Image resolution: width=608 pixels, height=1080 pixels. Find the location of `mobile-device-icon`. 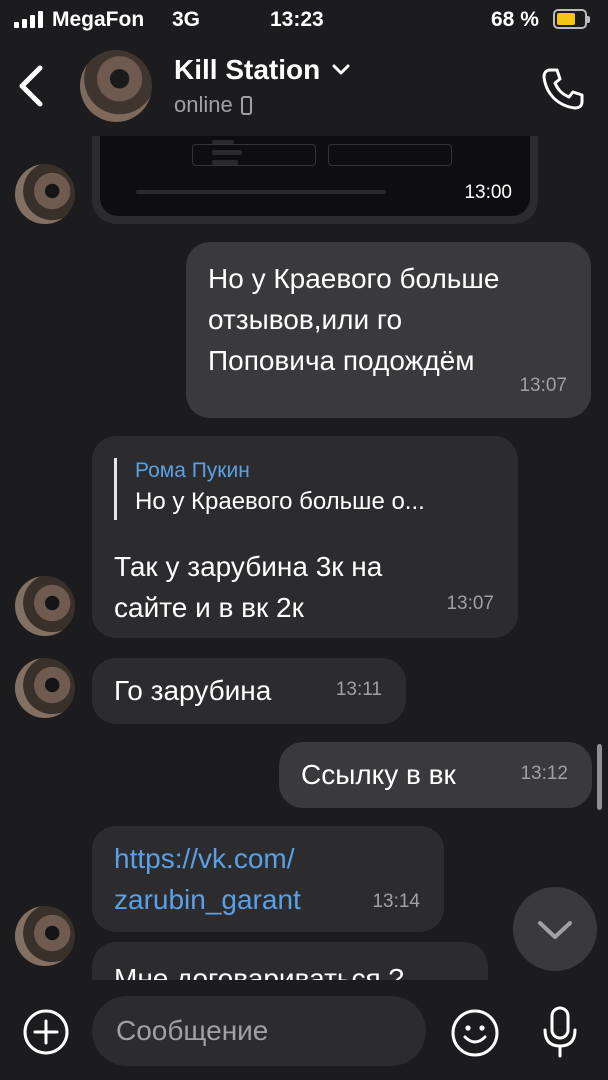

mobile-device-icon is located at coordinates (246, 105).